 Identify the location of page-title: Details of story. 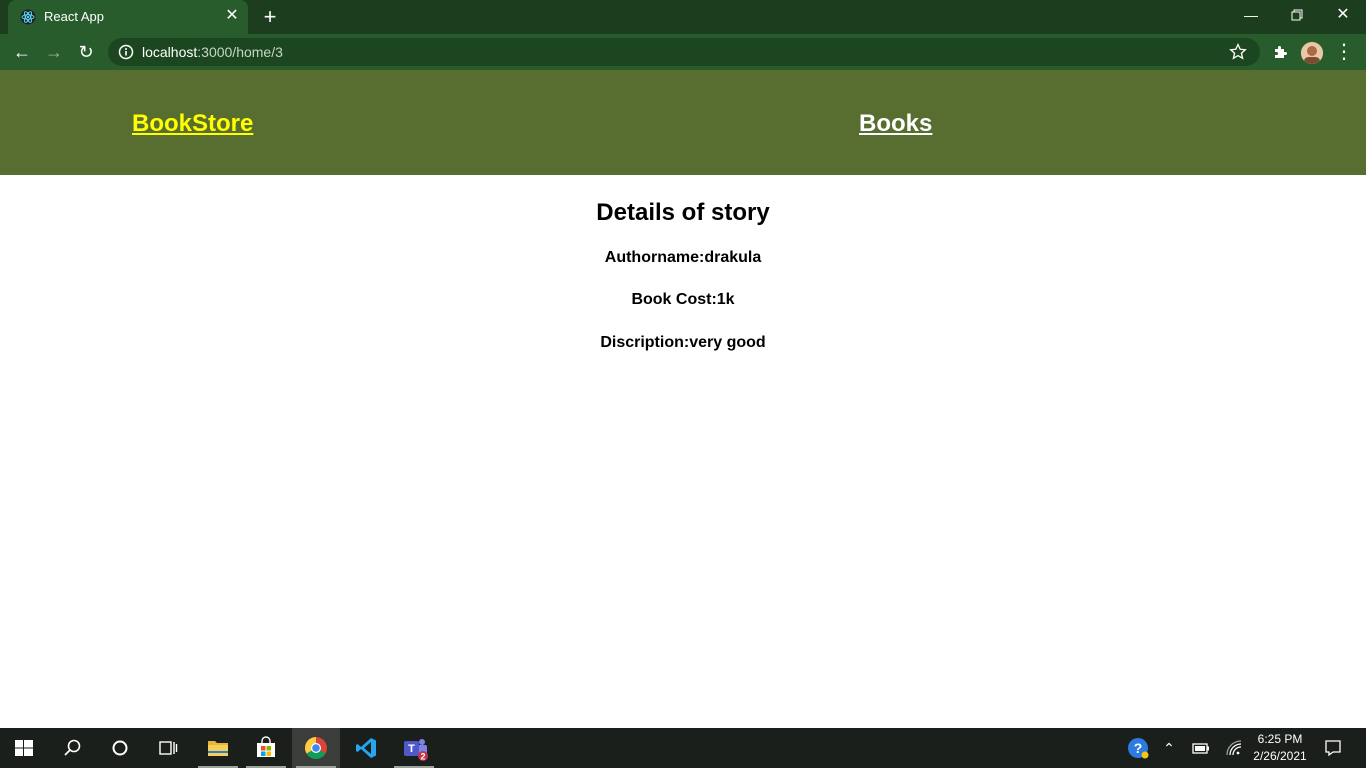
(683, 212).